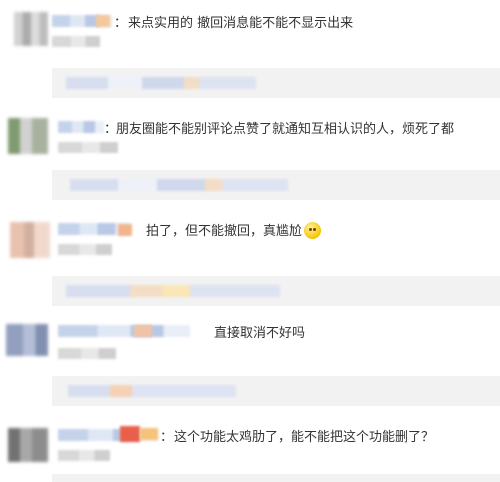  I want to click on comment-text: 这个功能太鸡肋了，能不能把这个功能删了？, so click(304, 437).